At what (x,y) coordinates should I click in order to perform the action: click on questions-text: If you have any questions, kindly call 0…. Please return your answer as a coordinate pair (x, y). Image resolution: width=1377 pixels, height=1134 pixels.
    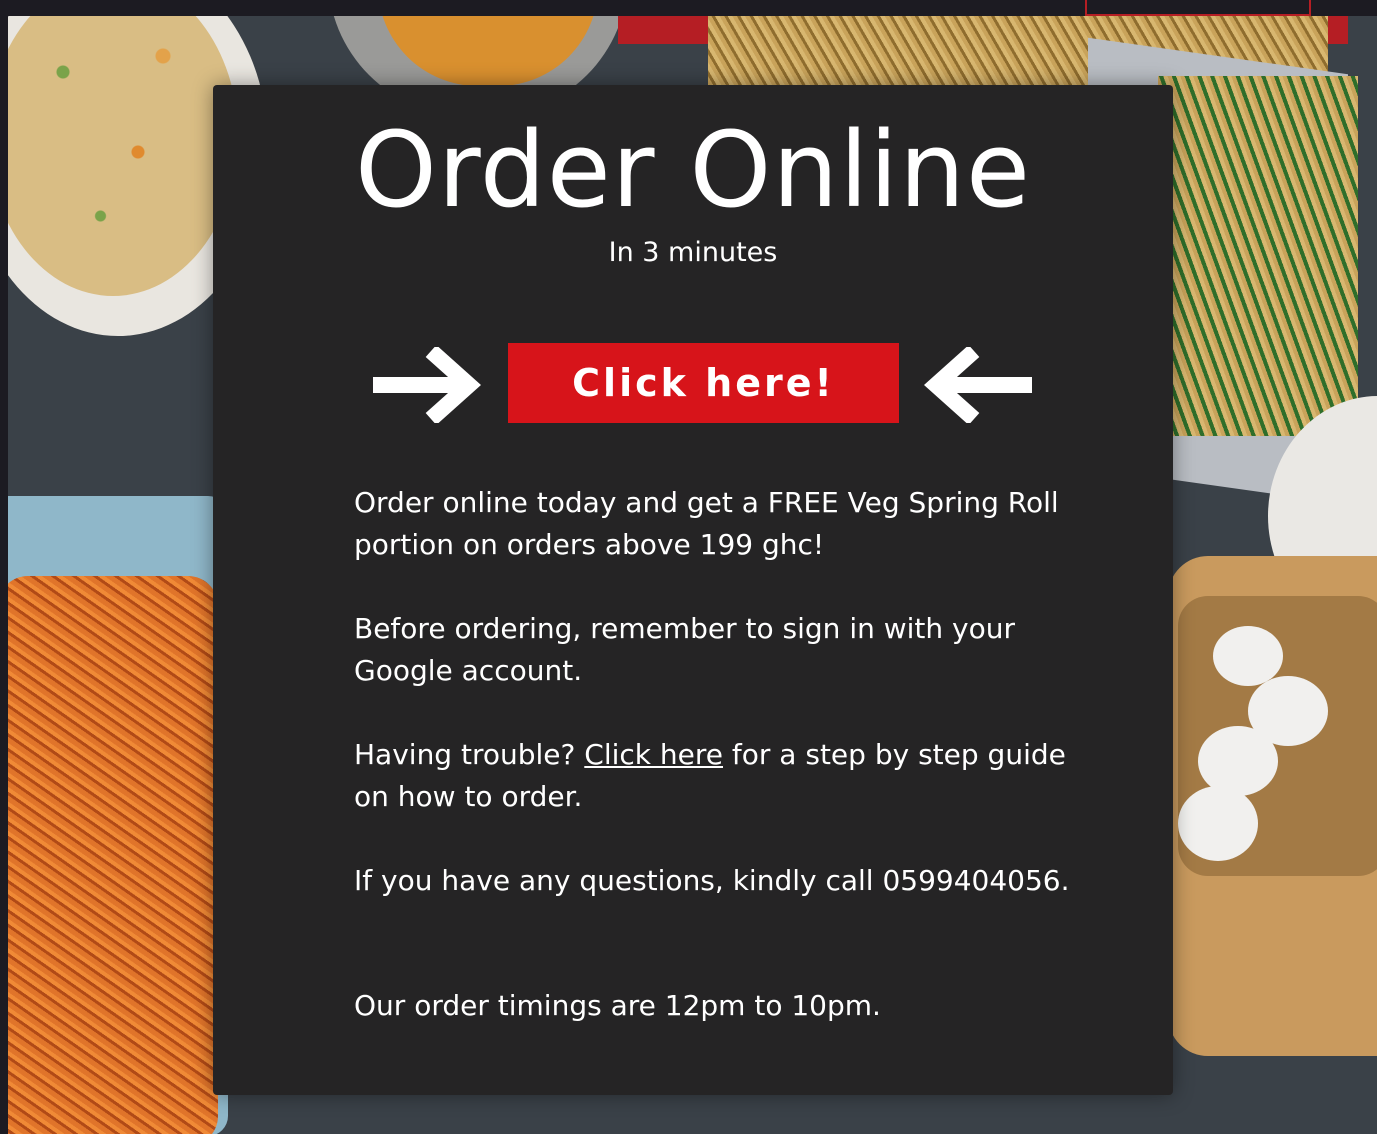
    Looking at the image, I should click on (712, 880).